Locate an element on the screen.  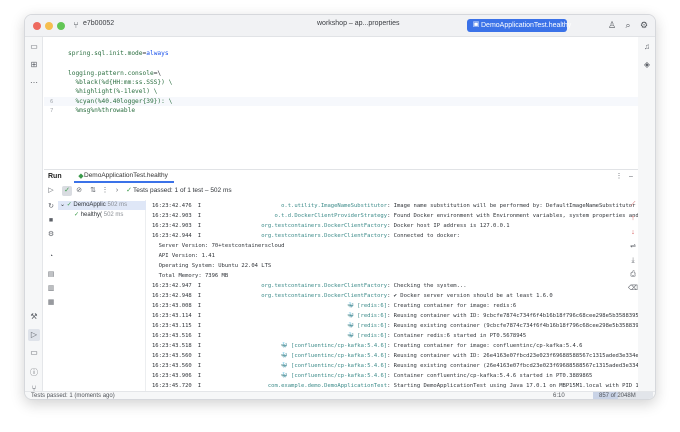
sort-icon: ⇅ is located at coordinates (93, 191).